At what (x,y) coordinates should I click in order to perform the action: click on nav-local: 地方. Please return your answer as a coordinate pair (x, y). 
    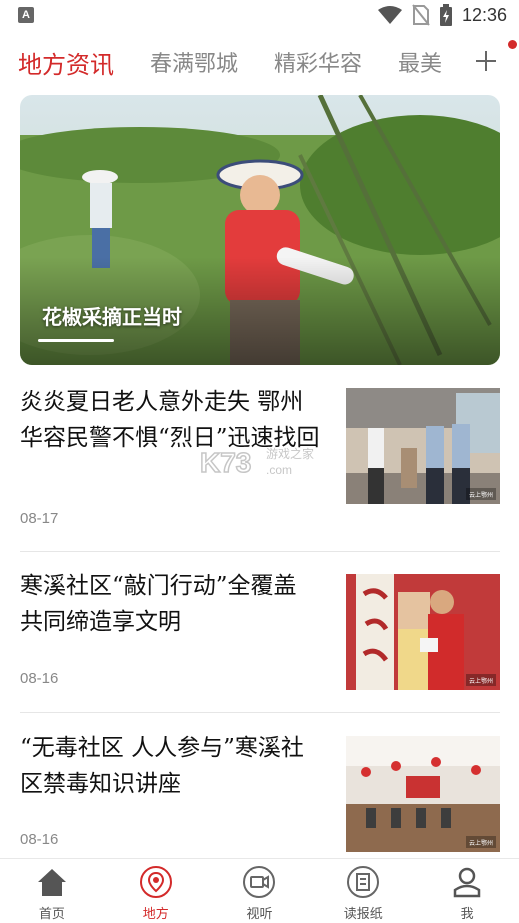
    Looking at the image, I should click on (156, 891).